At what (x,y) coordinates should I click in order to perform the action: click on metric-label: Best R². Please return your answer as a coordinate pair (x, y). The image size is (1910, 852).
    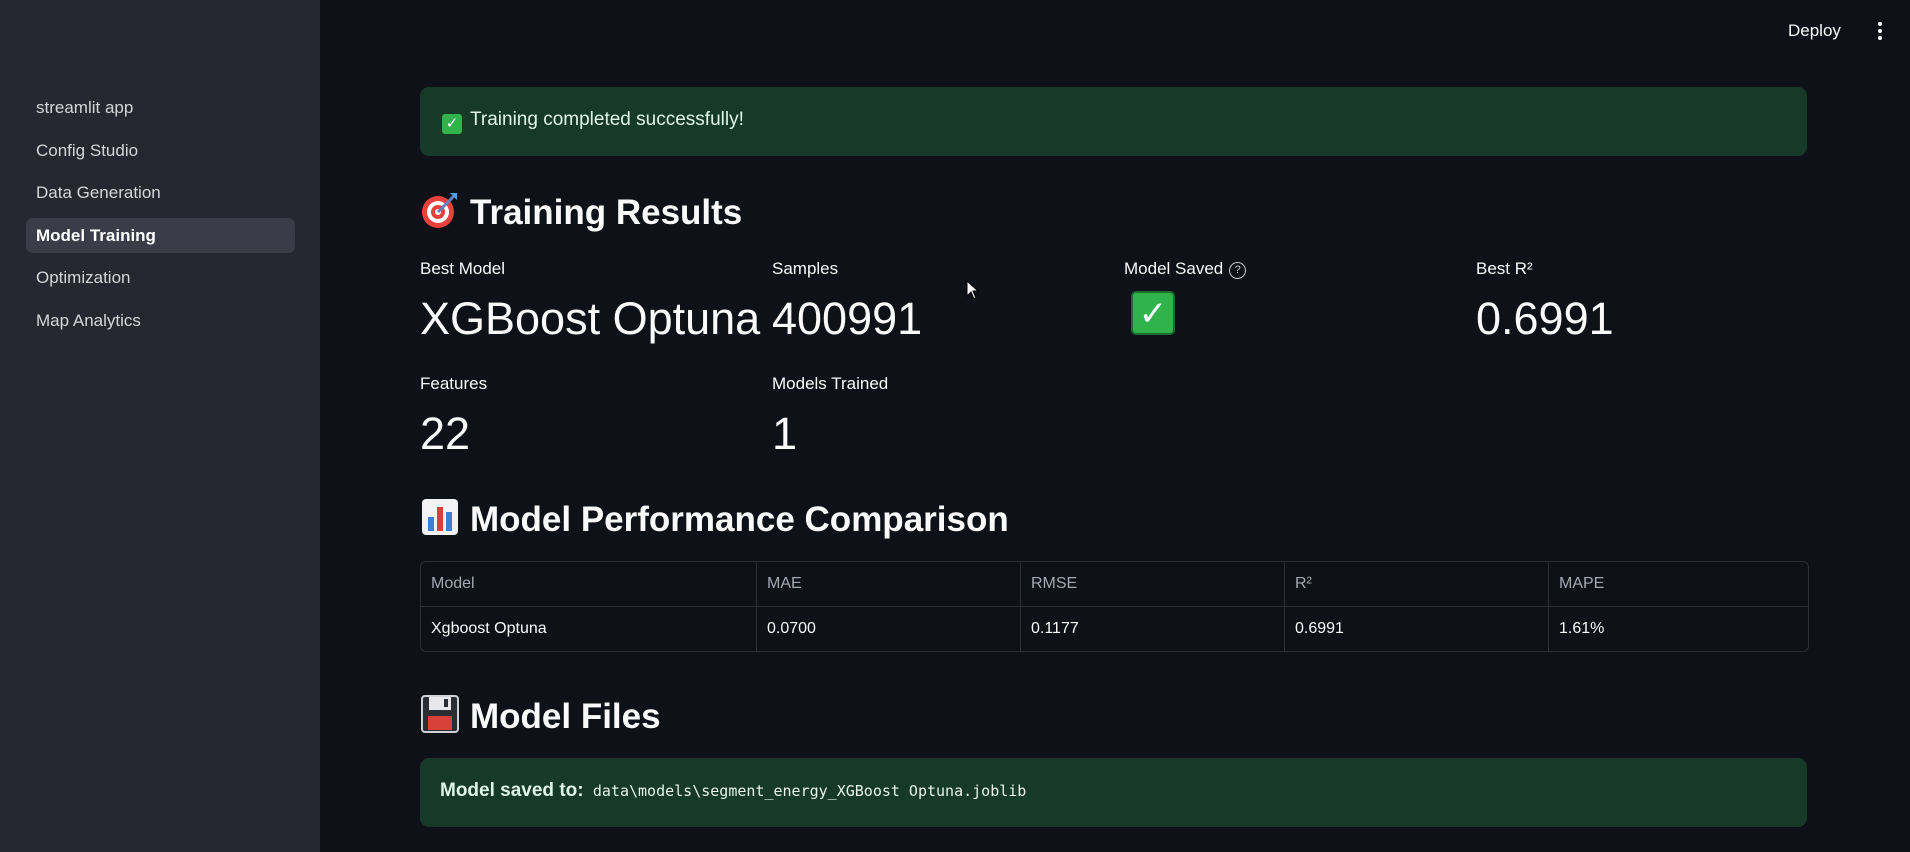
    Looking at the image, I should click on (1504, 268).